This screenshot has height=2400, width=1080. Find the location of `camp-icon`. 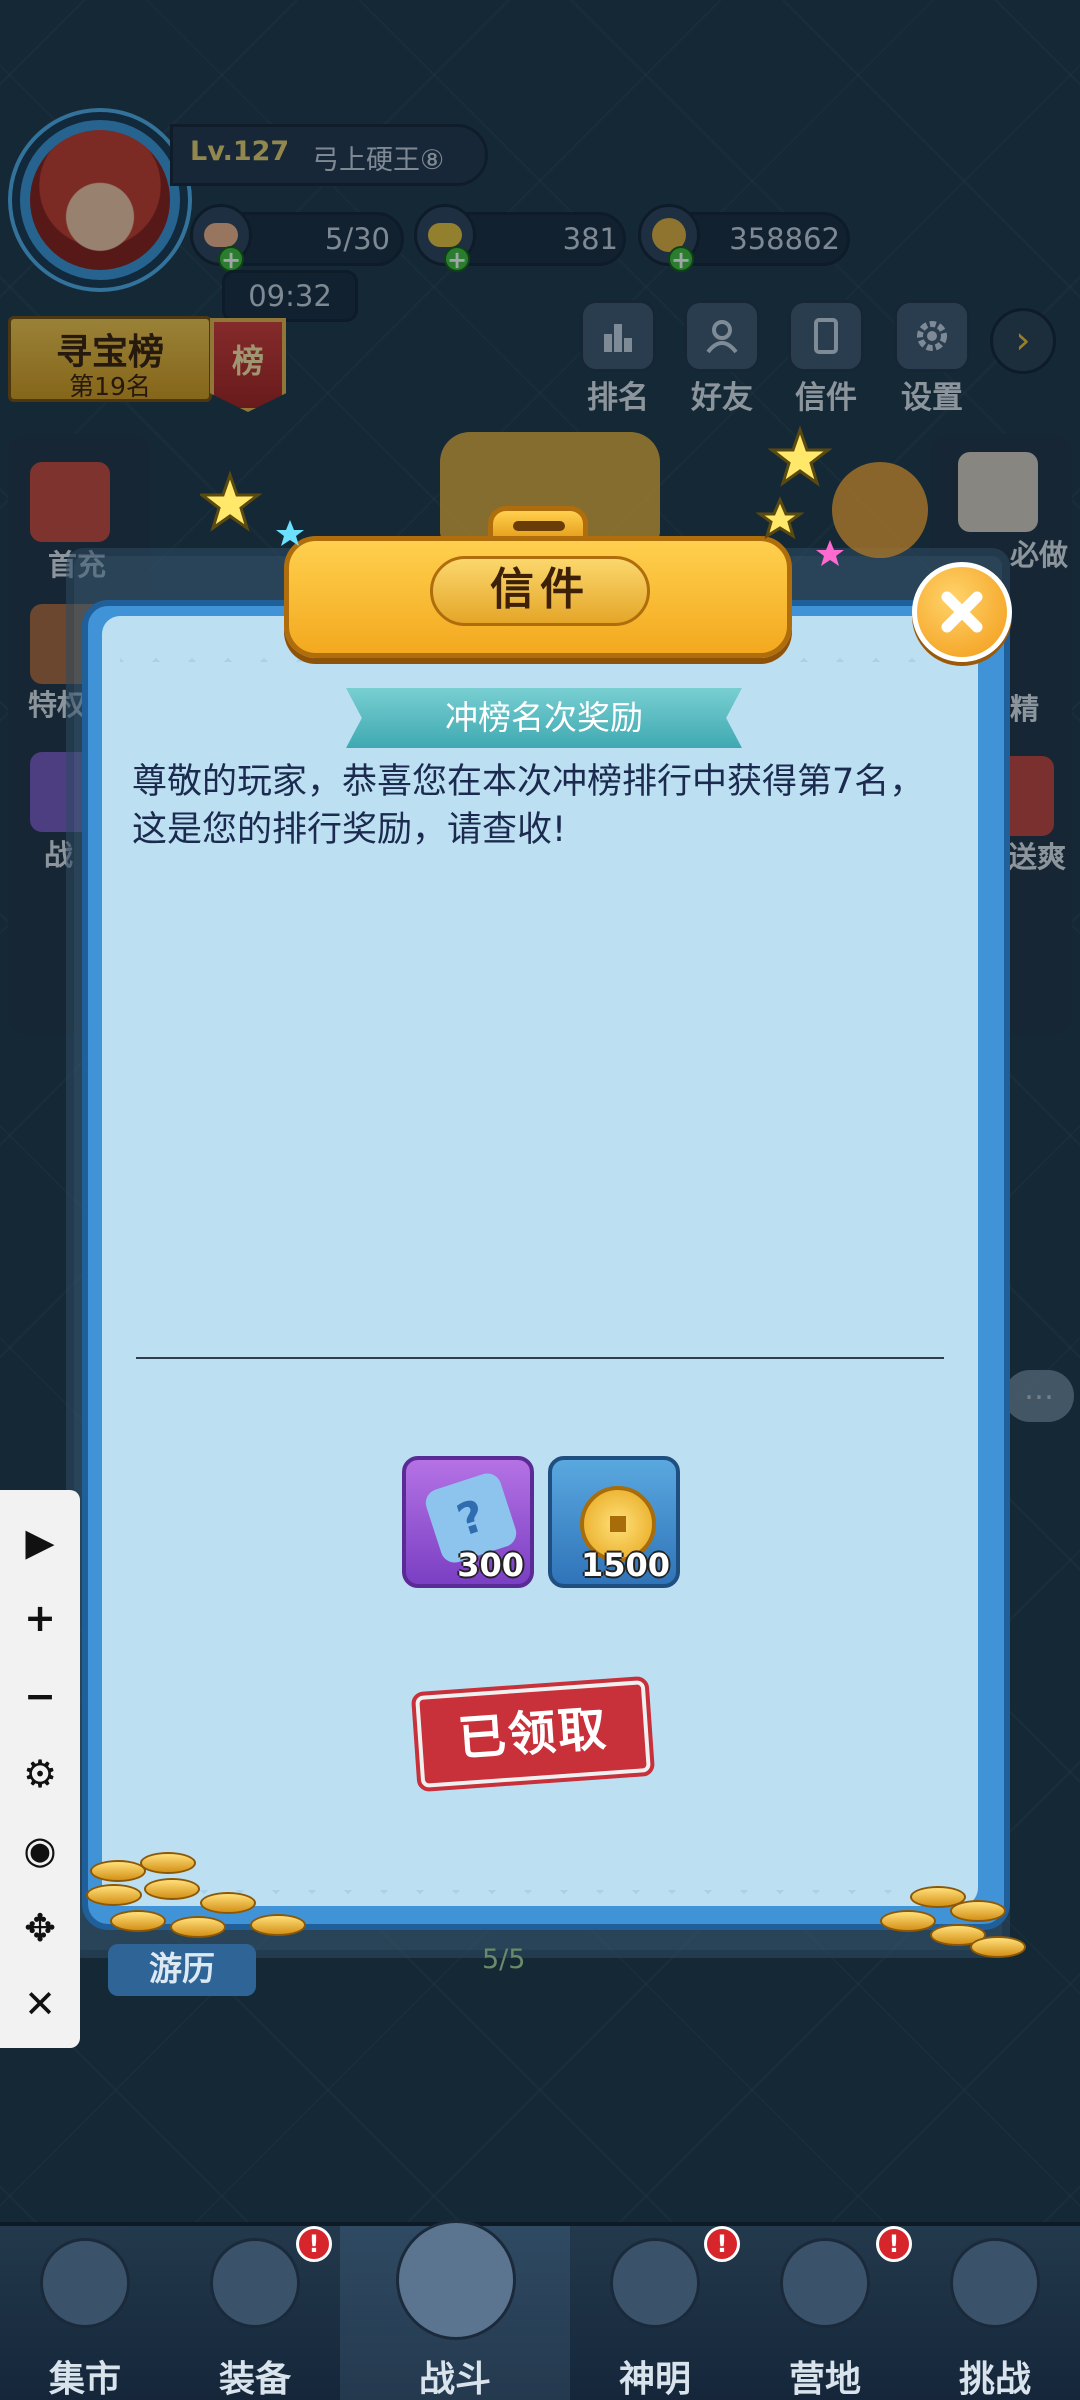

camp-icon is located at coordinates (825, 2283).